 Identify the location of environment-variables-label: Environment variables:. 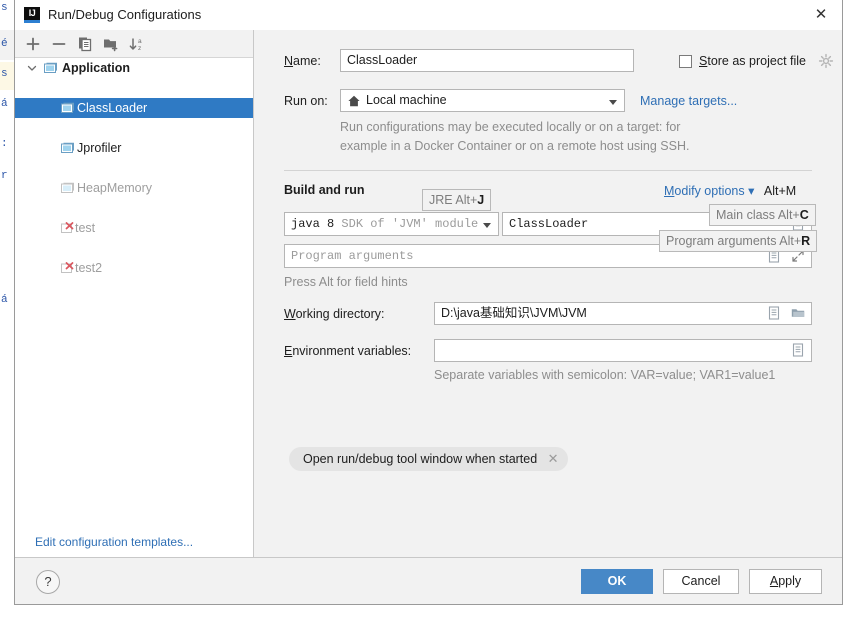
(348, 351).